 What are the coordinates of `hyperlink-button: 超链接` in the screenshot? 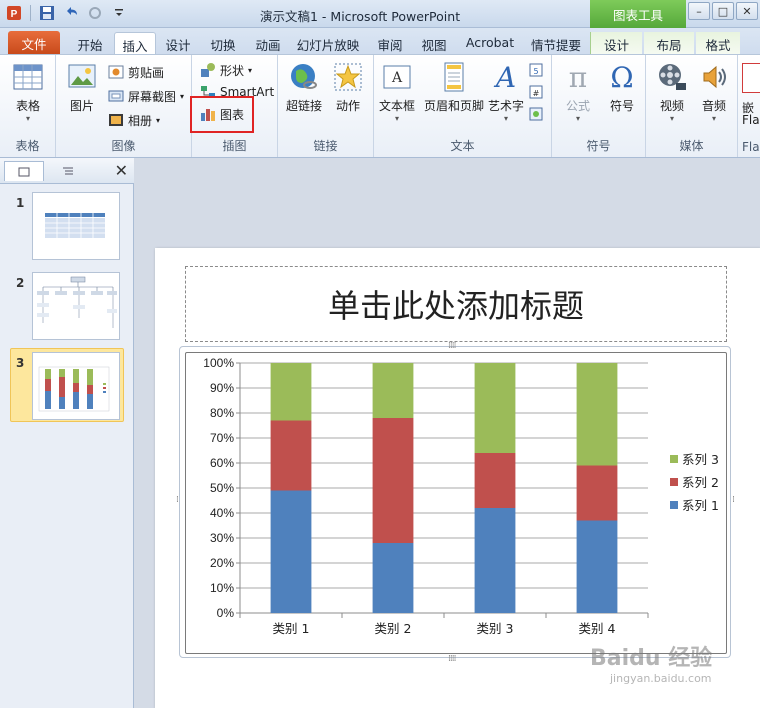 It's located at (304, 87).